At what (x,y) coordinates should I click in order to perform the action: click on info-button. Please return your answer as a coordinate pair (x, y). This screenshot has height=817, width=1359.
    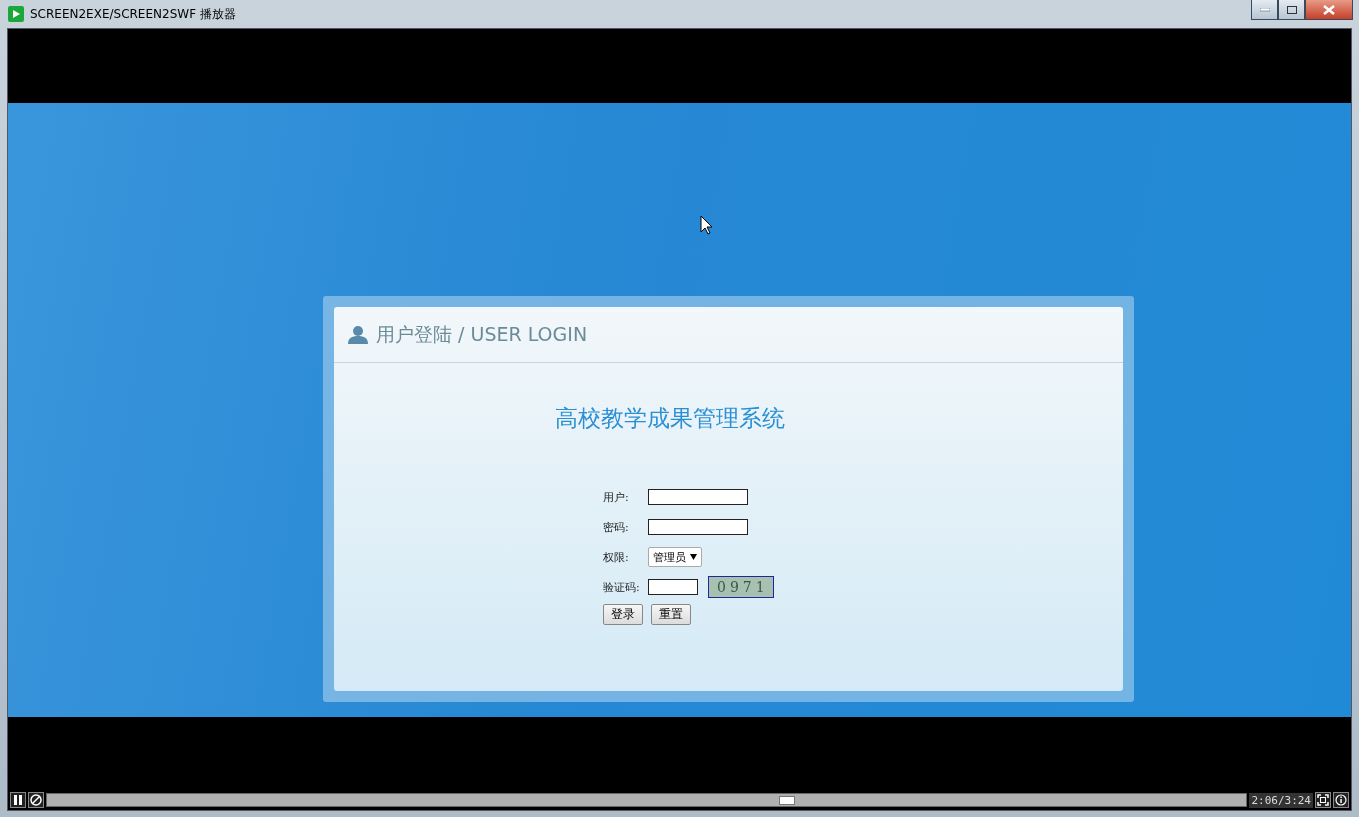
    Looking at the image, I should click on (1341, 800).